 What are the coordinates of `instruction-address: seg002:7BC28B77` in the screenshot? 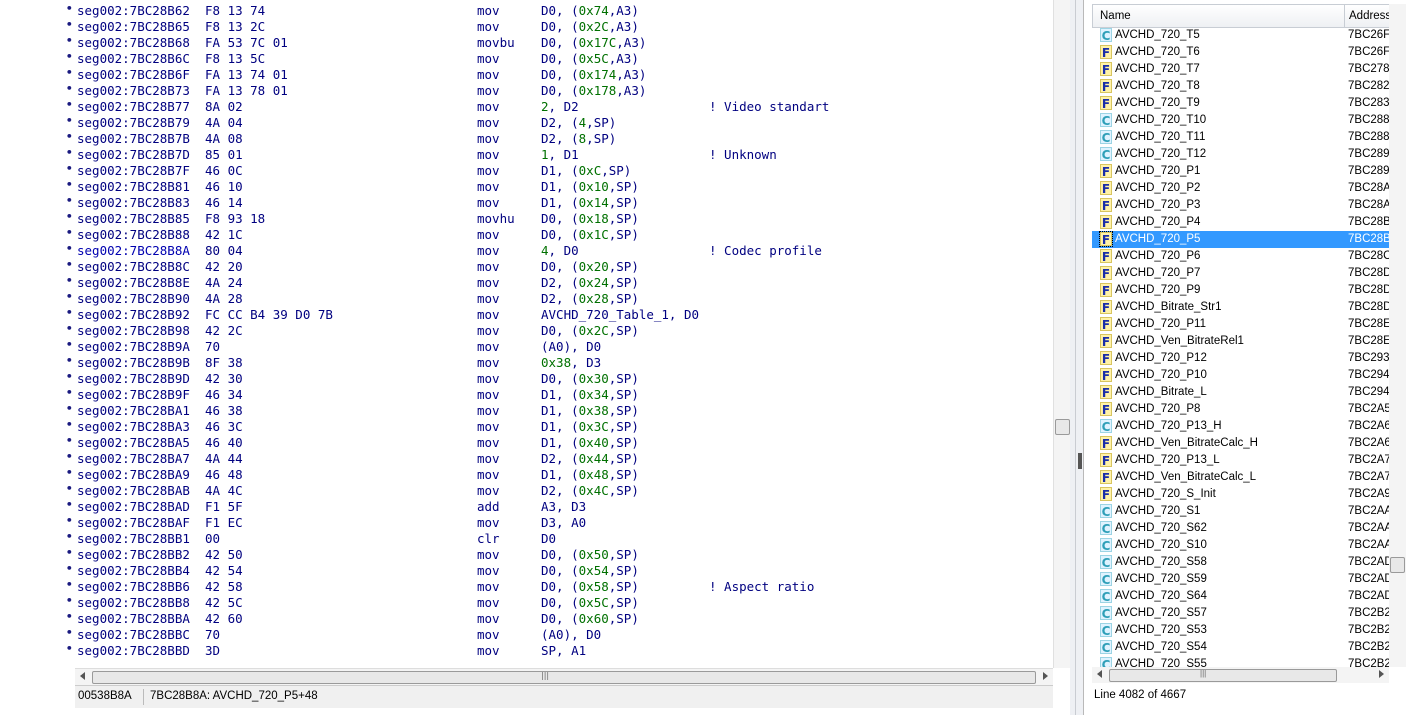 It's located at (133, 107).